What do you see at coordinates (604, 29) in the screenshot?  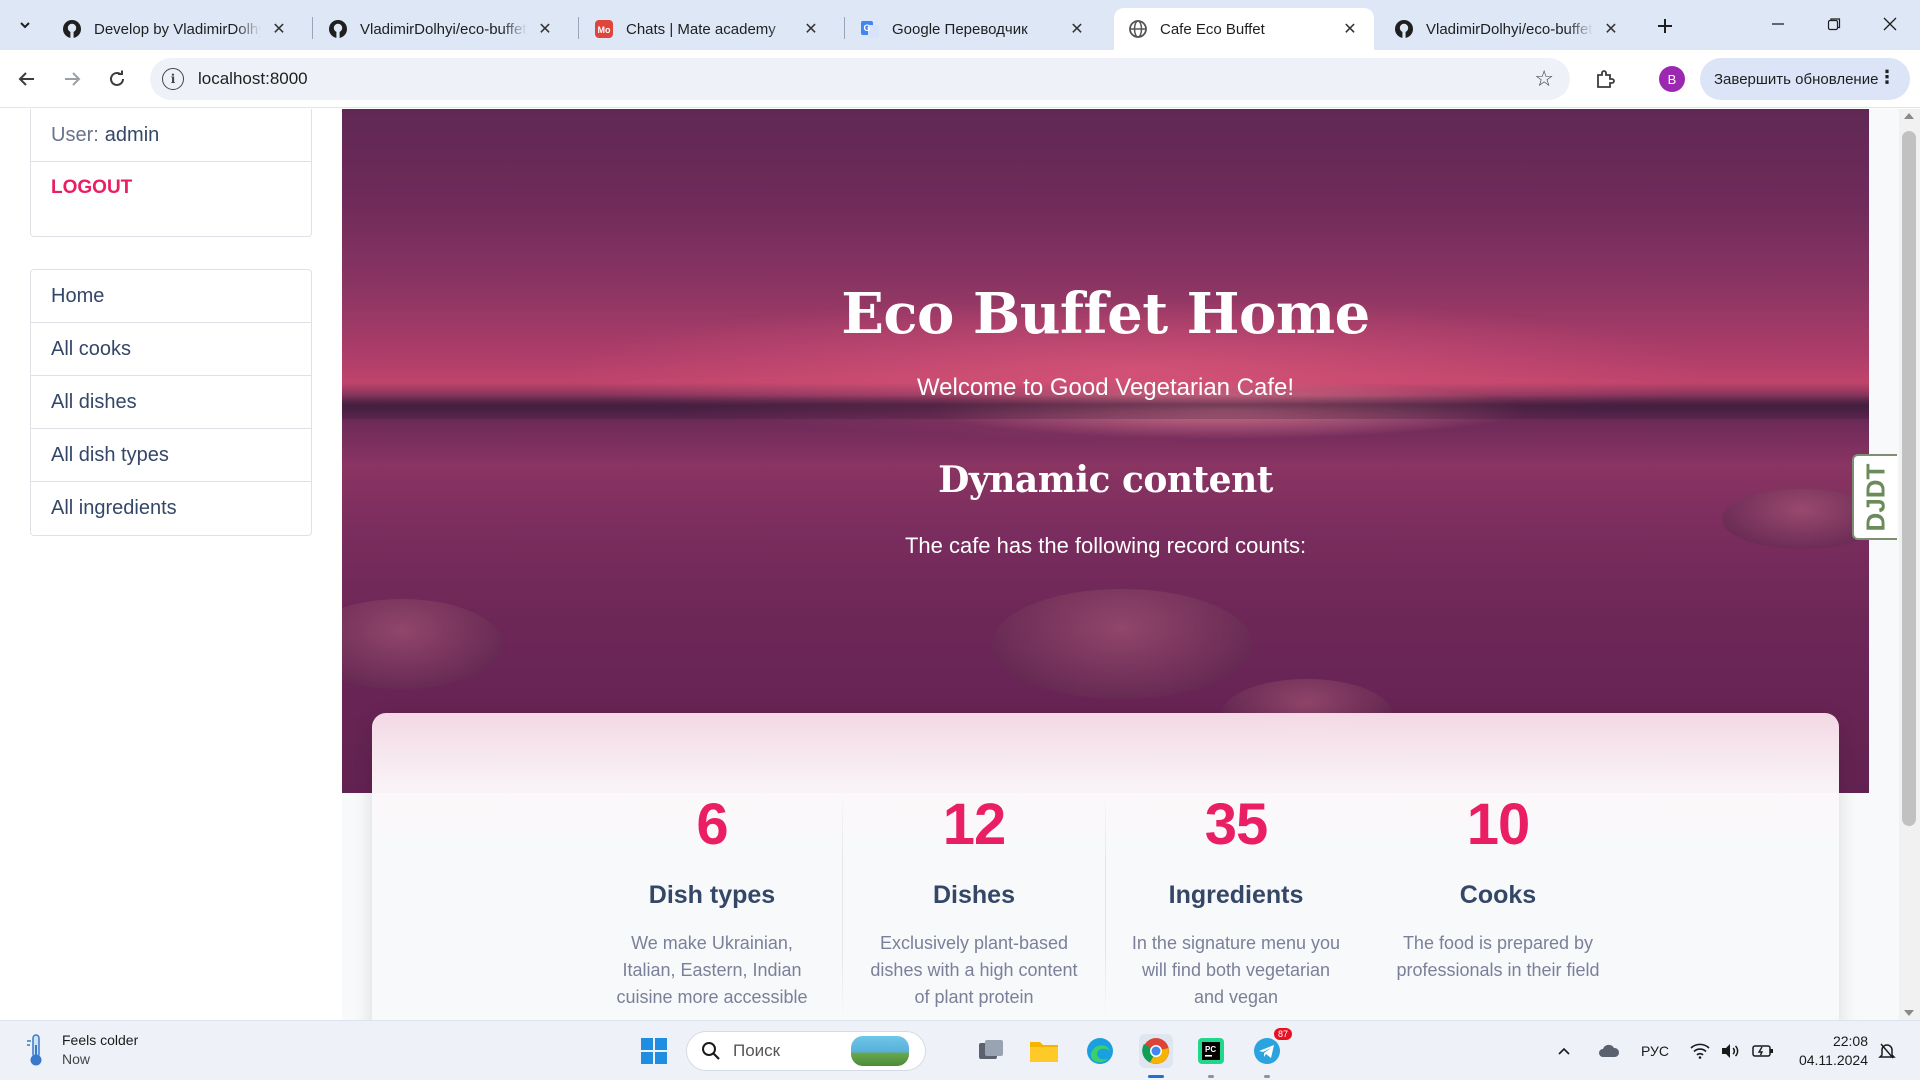 I see `mate-academy-icon: Mo` at bounding box center [604, 29].